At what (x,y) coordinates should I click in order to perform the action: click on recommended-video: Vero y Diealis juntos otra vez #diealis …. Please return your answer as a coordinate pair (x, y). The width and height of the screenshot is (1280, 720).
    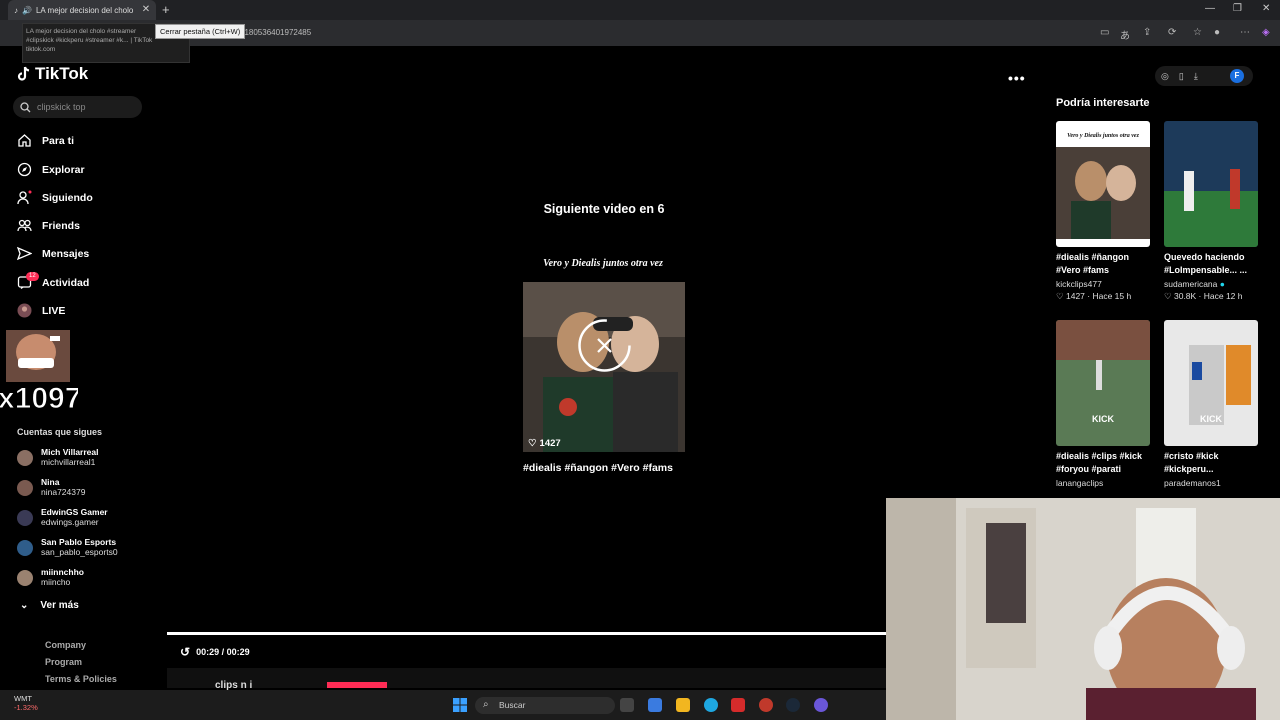
    Looking at the image, I should click on (1103, 211).